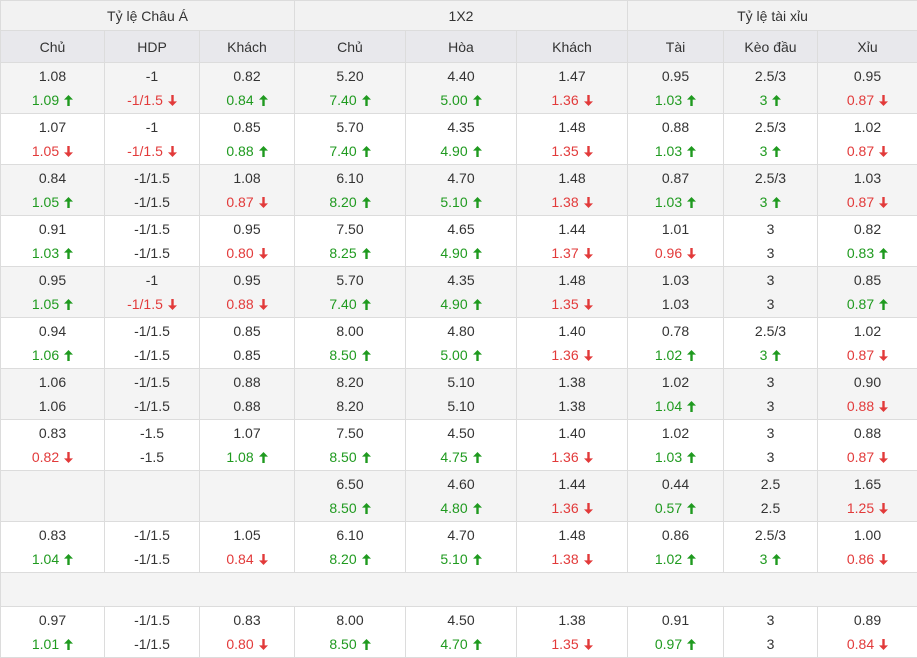 The image size is (917, 658). What do you see at coordinates (247, 547) in the screenshot?
I see `odds-cell: 1.050.84` at bounding box center [247, 547].